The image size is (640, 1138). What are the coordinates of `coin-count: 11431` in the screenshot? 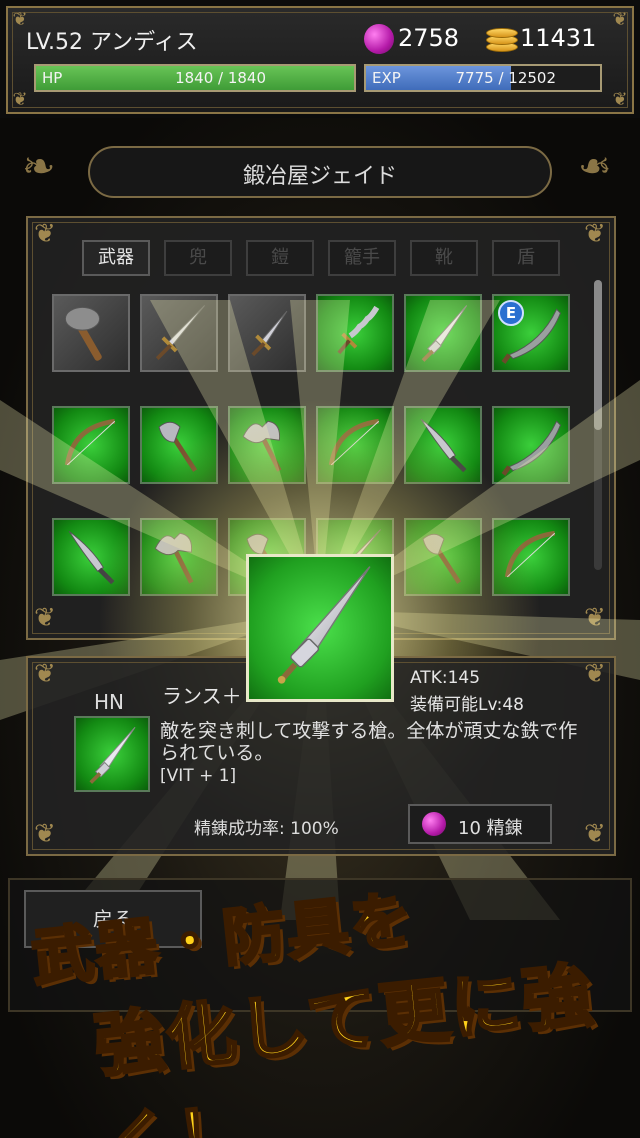 It's located at (558, 38).